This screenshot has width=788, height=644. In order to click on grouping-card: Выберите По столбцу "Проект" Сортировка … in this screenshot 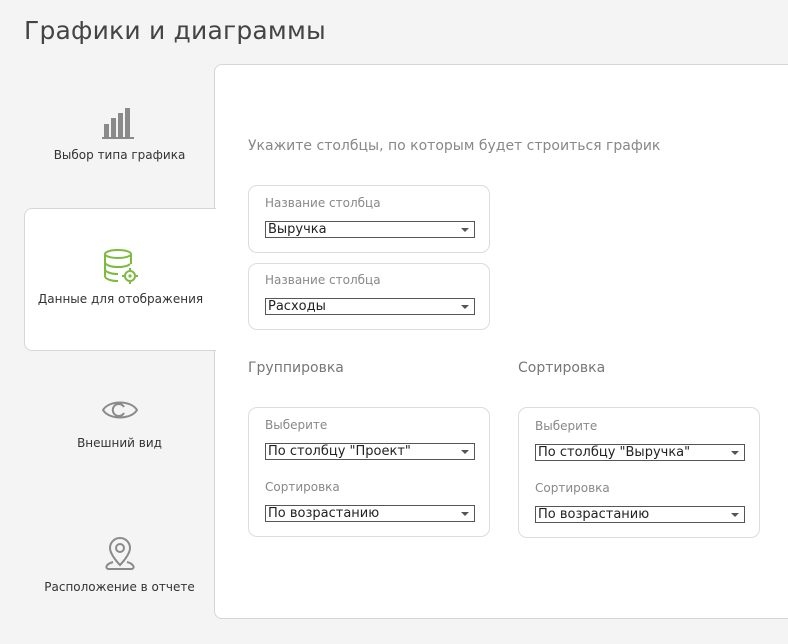, I will do `click(369, 472)`.